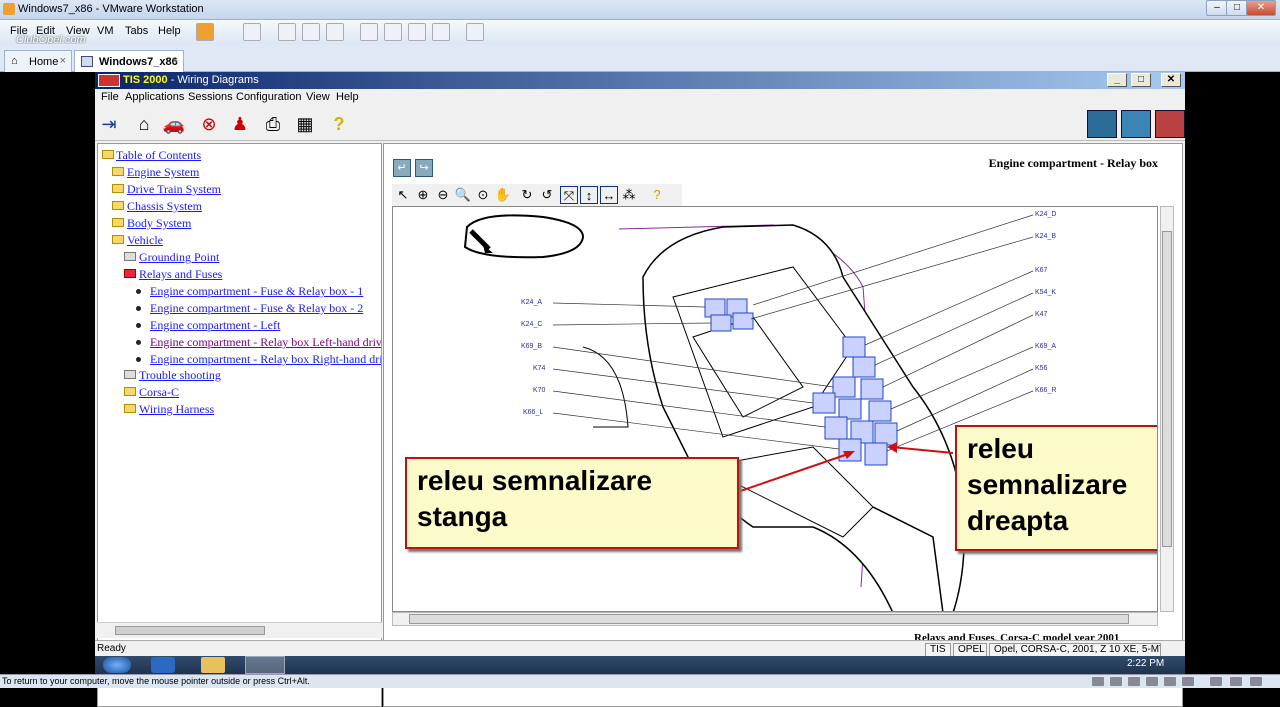 The image size is (1280, 707). I want to click on folder-icon, so click(130, 408).